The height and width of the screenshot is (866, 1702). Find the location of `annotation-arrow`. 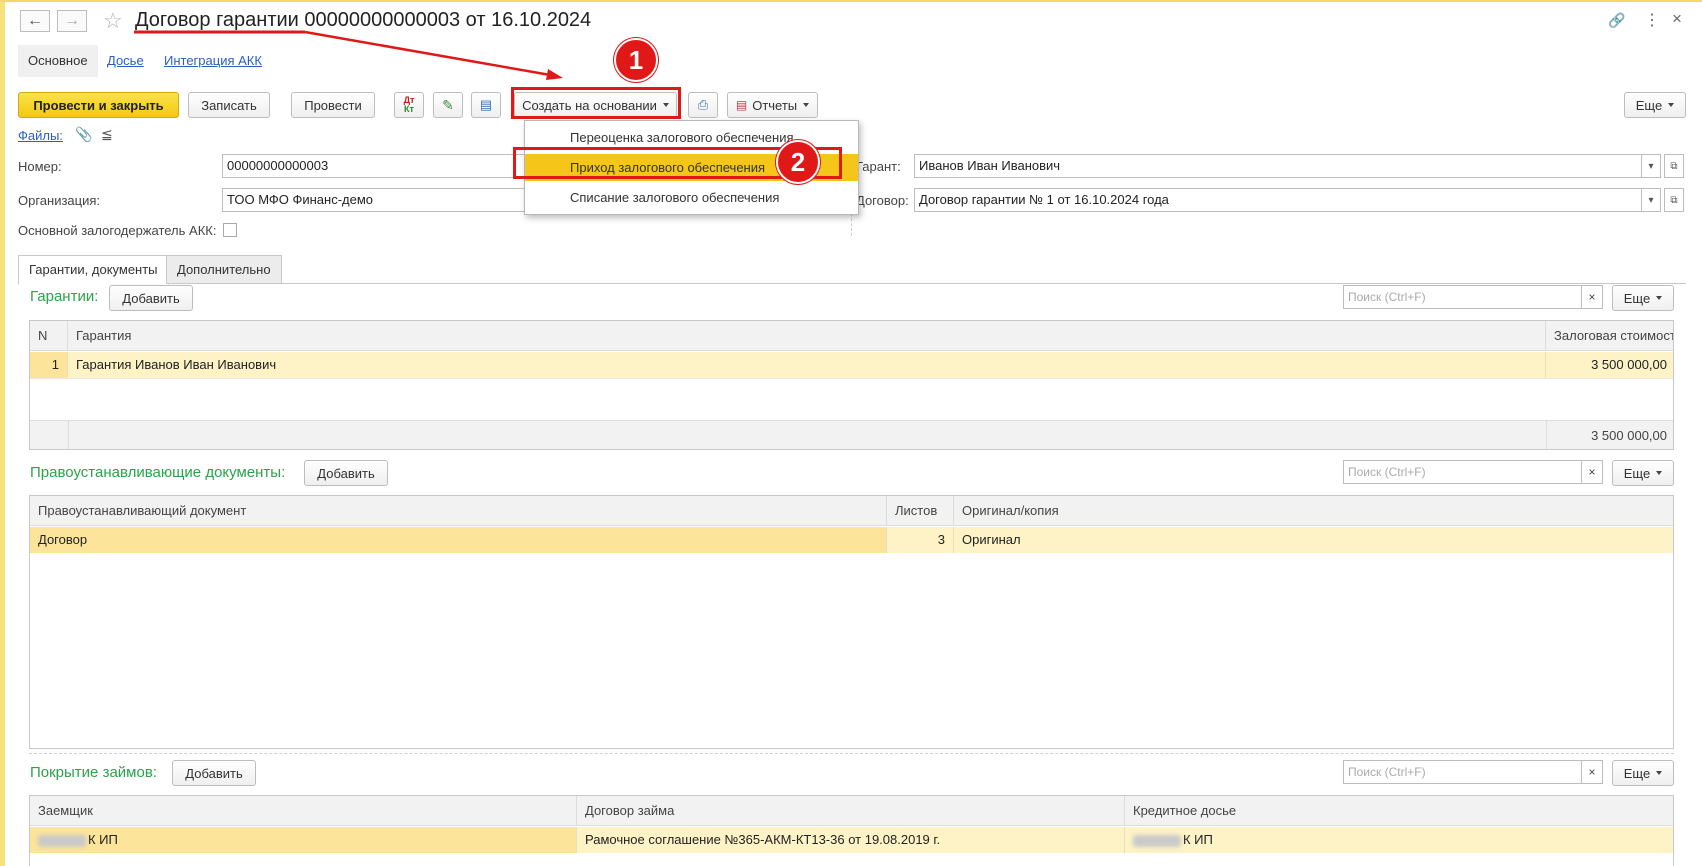

annotation-arrow is located at coordinates (348, 55).